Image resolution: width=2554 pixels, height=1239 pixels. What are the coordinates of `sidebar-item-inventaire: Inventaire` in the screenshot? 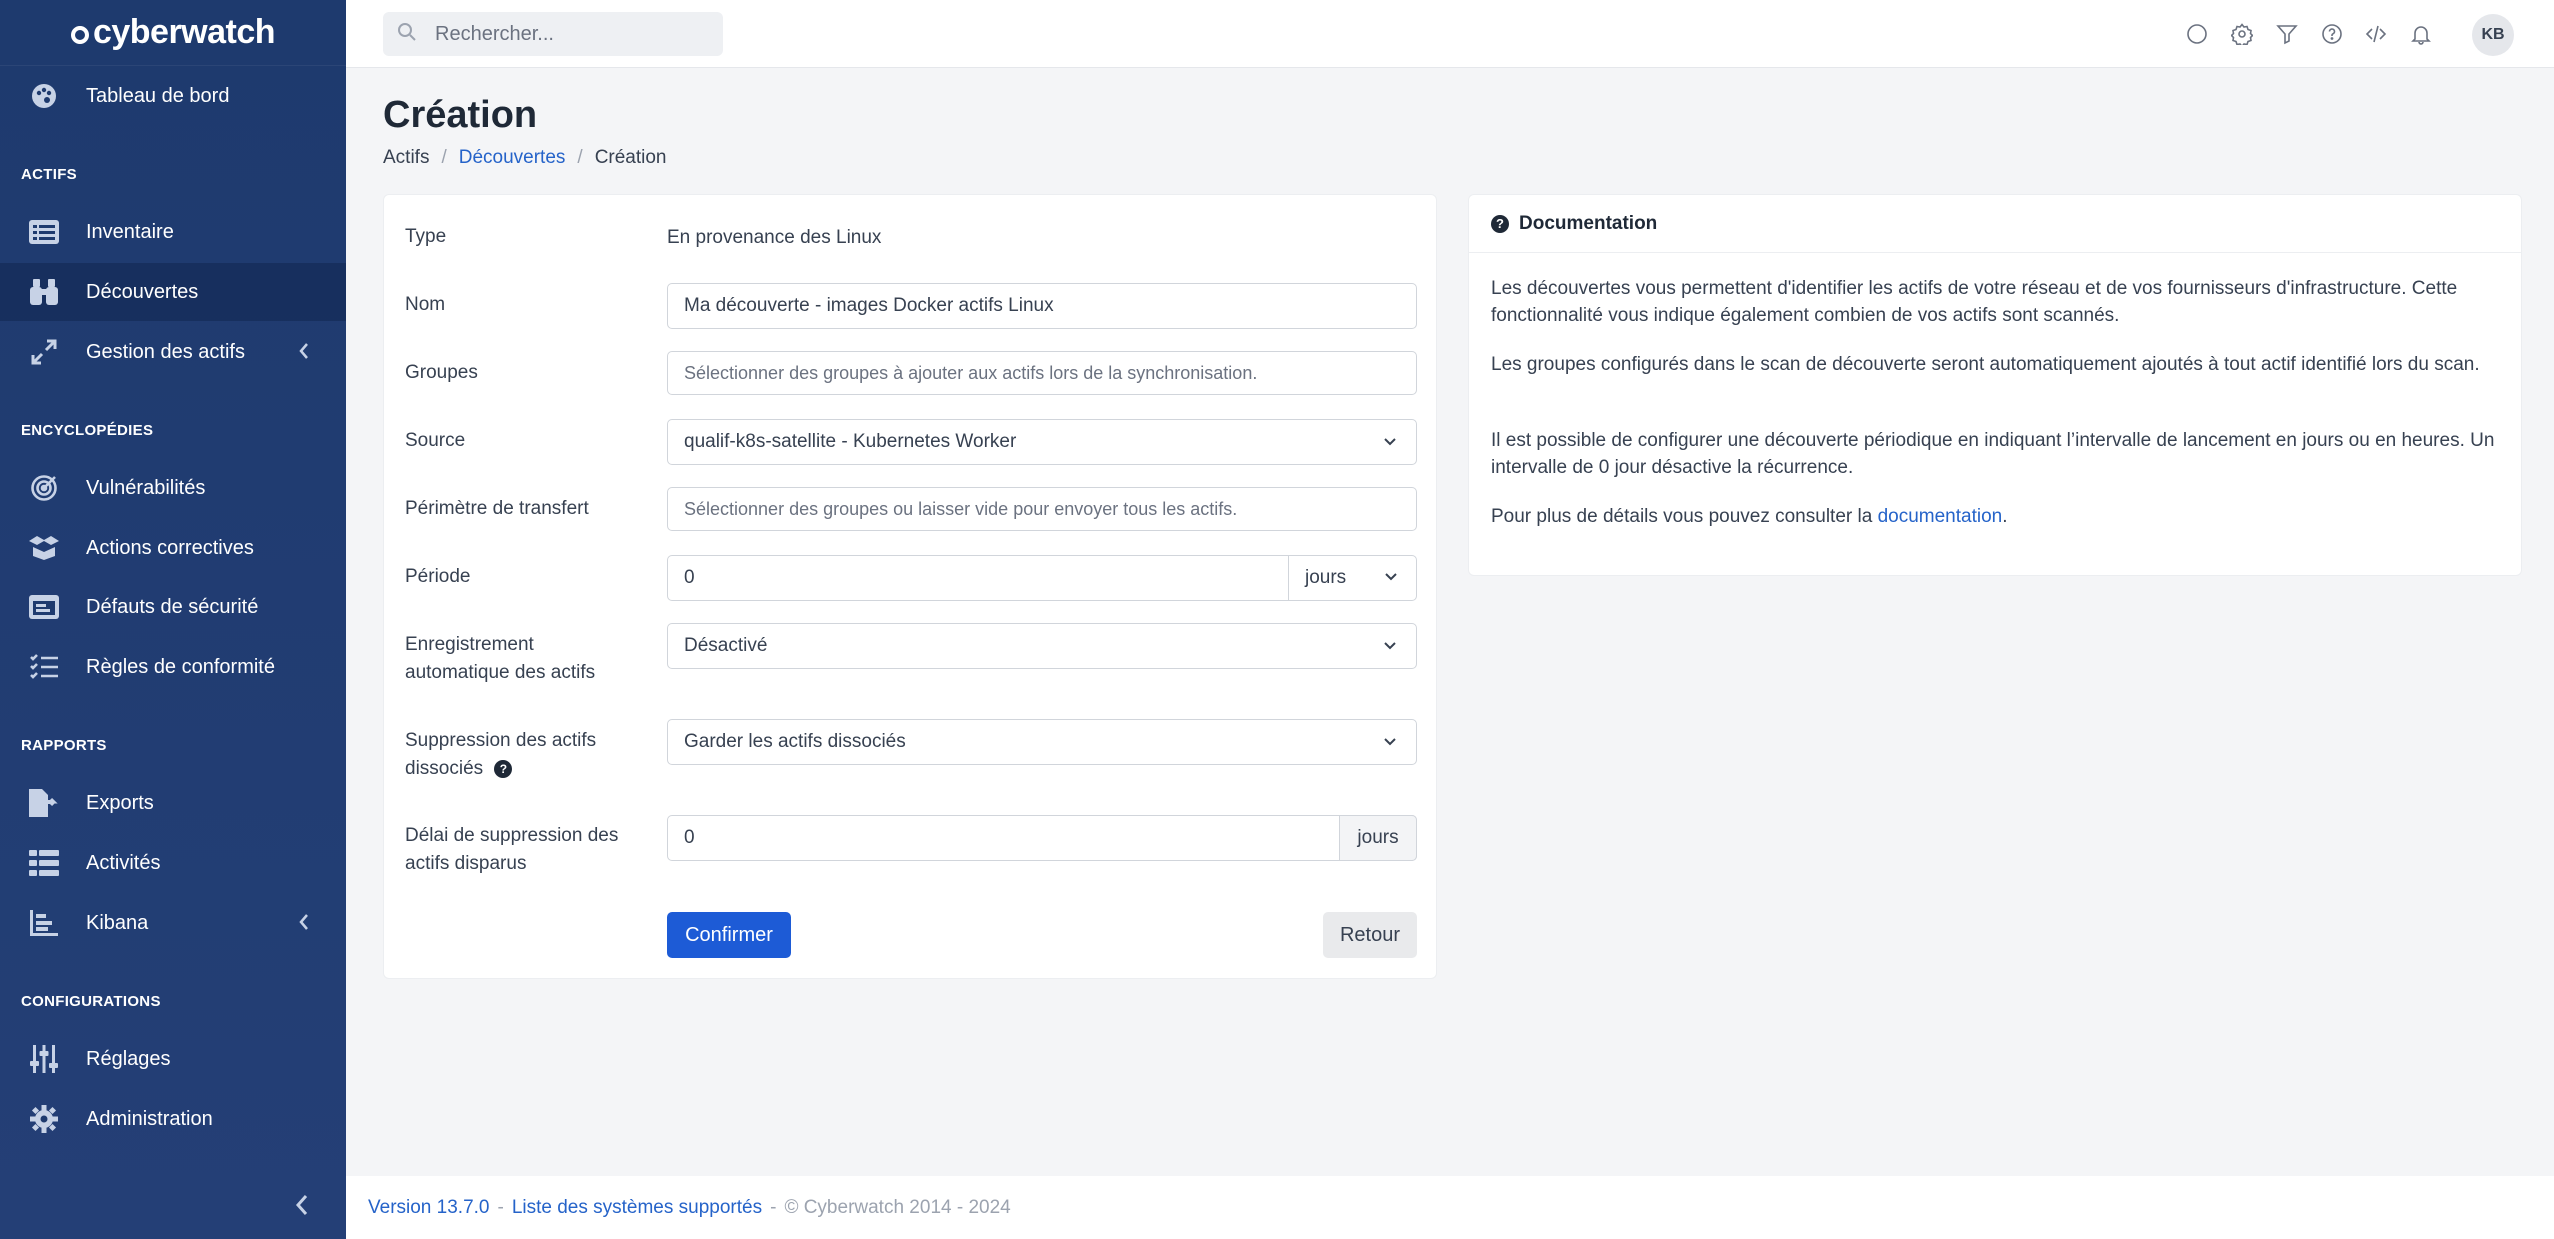 It's located at (173, 232).